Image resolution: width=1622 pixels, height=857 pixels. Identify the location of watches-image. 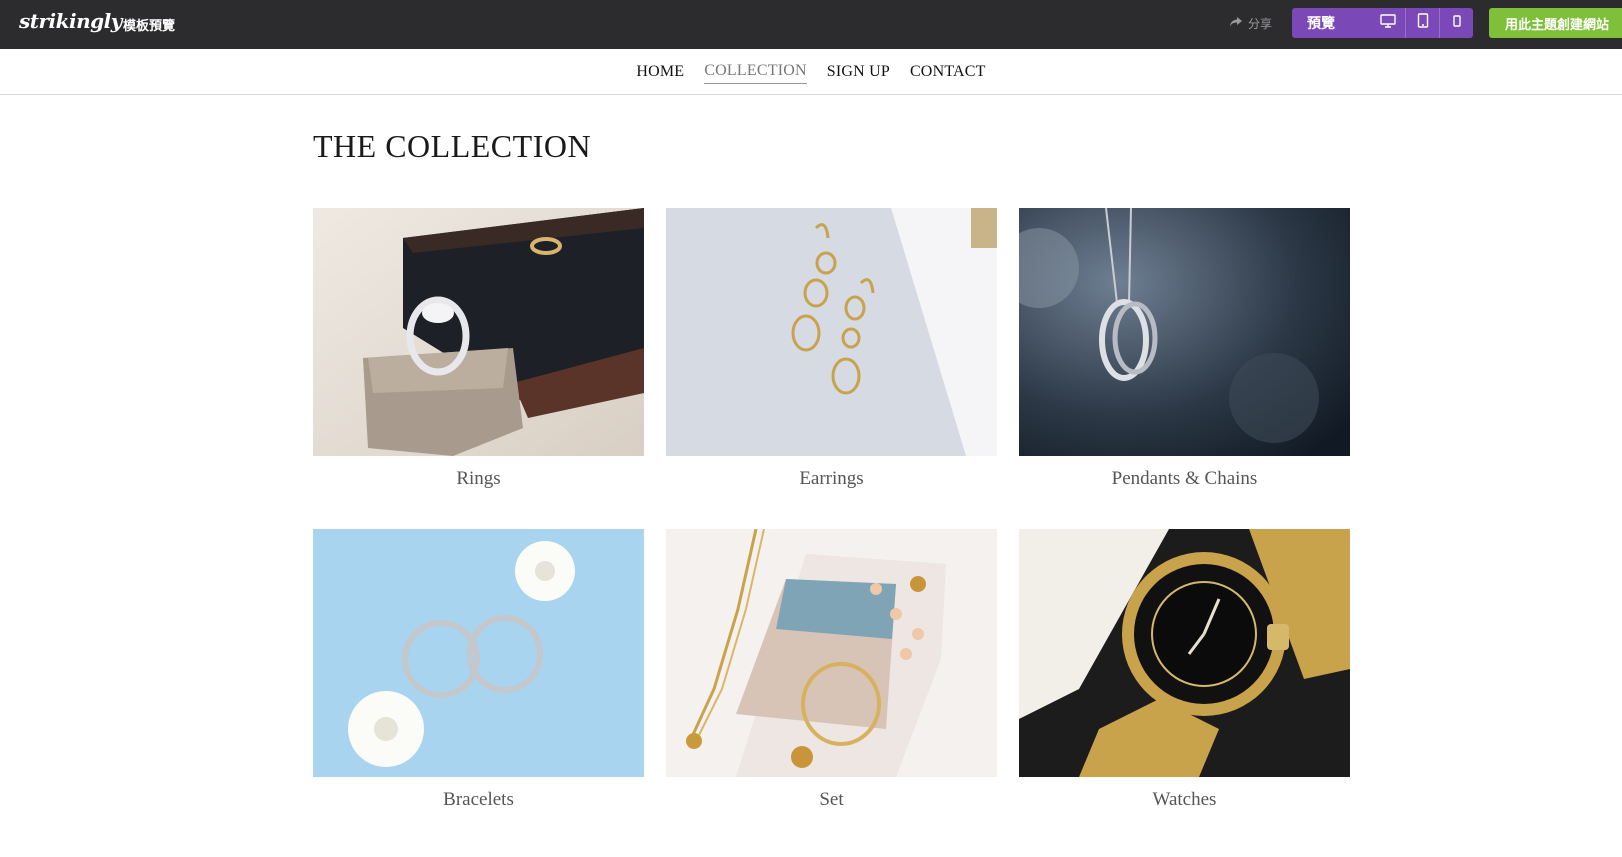
(1184, 653).